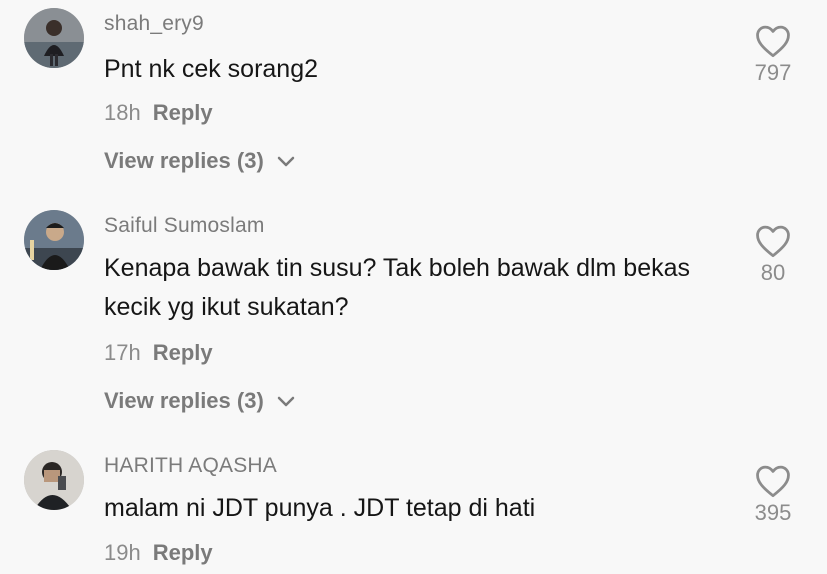 The width and height of the screenshot is (827, 574). What do you see at coordinates (154, 24) in the screenshot?
I see `comment-username: shah_ery9` at bounding box center [154, 24].